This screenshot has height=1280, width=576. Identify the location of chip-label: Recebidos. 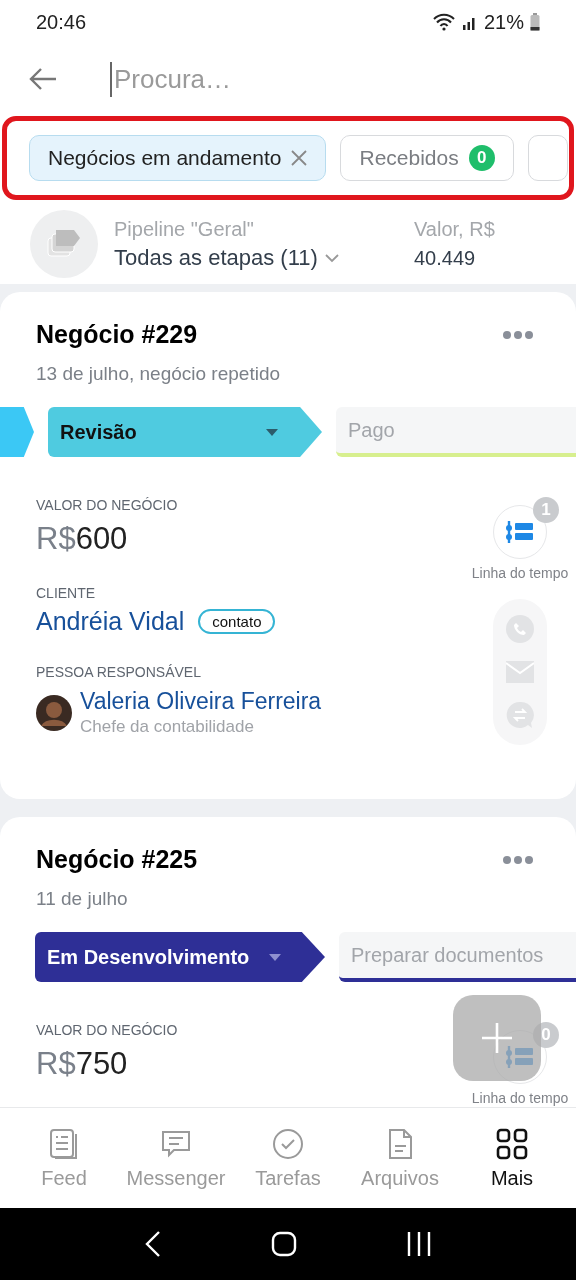
(409, 158).